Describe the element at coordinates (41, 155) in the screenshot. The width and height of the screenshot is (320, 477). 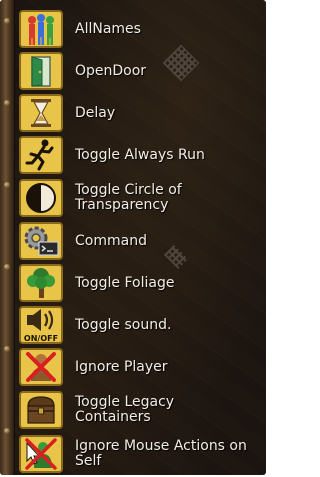
I see `running-man-icon` at that location.